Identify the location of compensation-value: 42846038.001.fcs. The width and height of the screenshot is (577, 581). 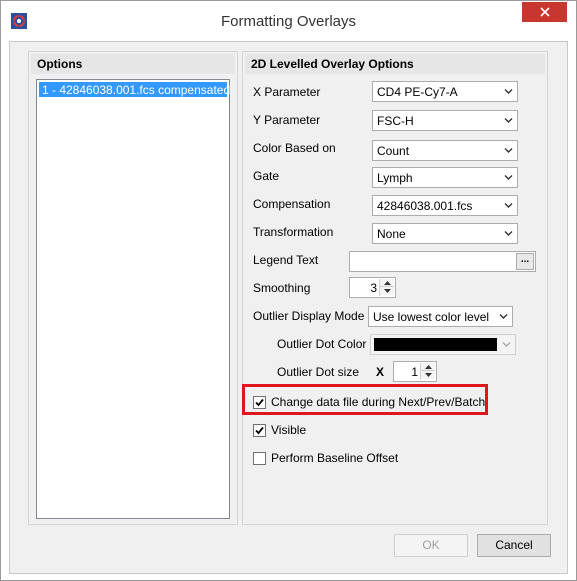
(425, 206).